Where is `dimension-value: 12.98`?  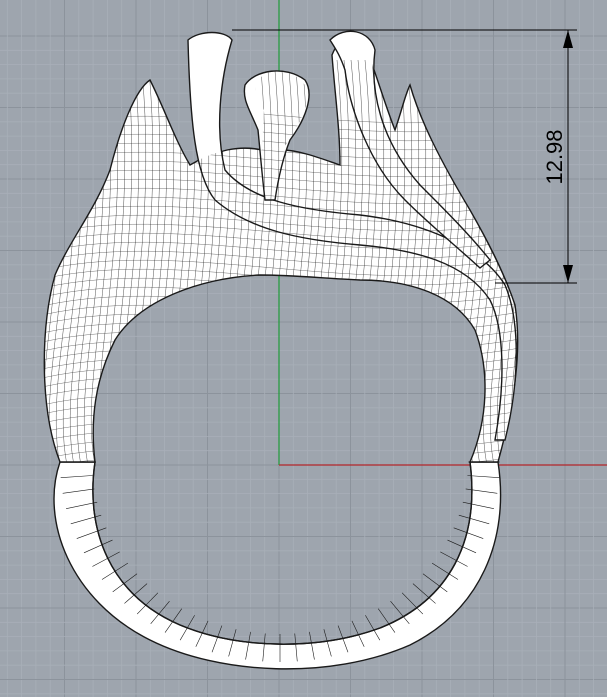 dimension-value: 12.98 is located at coordinates (554, 156).